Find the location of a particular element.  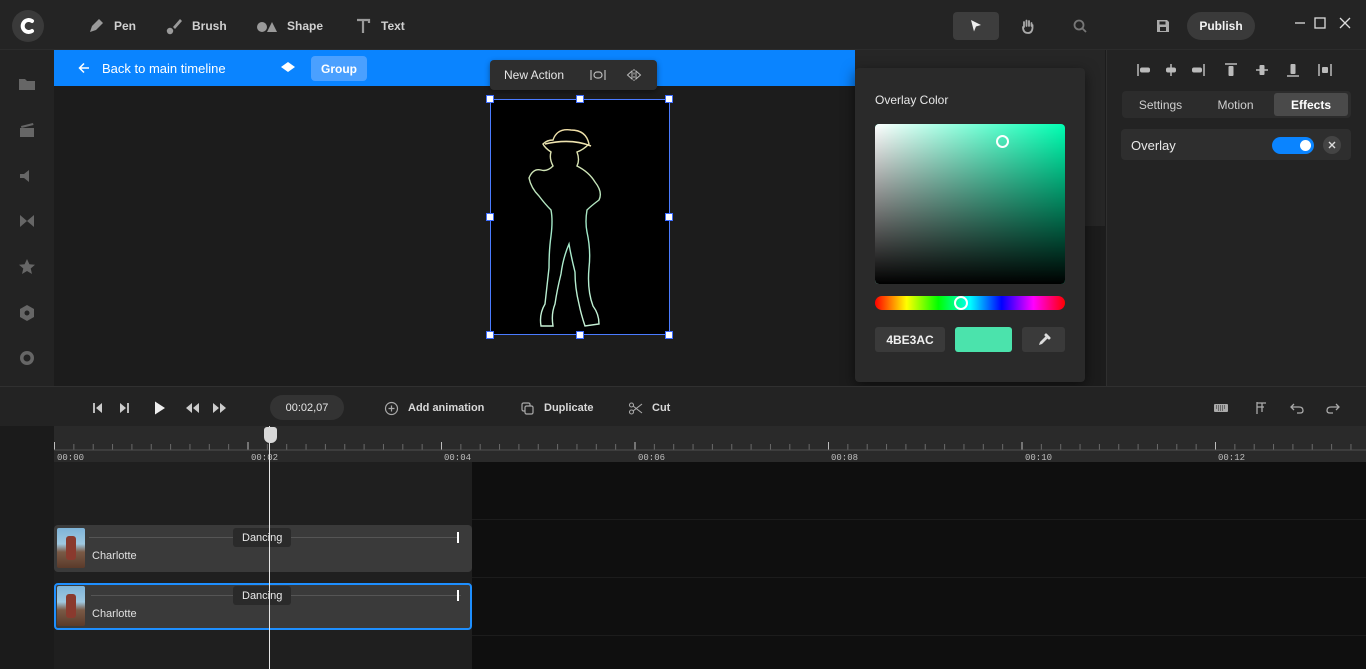

back-to-main-timeline-link: Back to main timeline is located at coordinates (152, 68).